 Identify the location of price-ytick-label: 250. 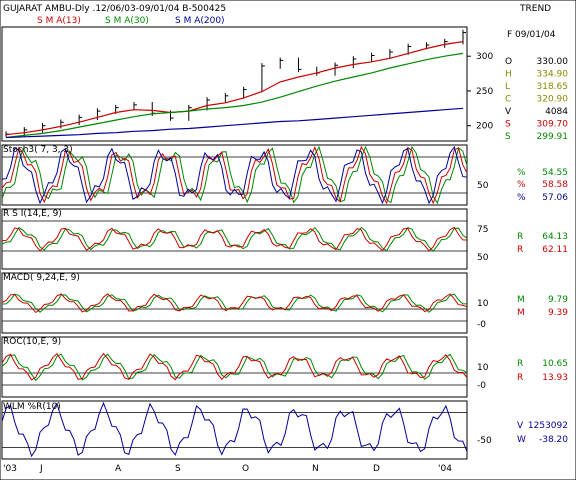
(484, 92).